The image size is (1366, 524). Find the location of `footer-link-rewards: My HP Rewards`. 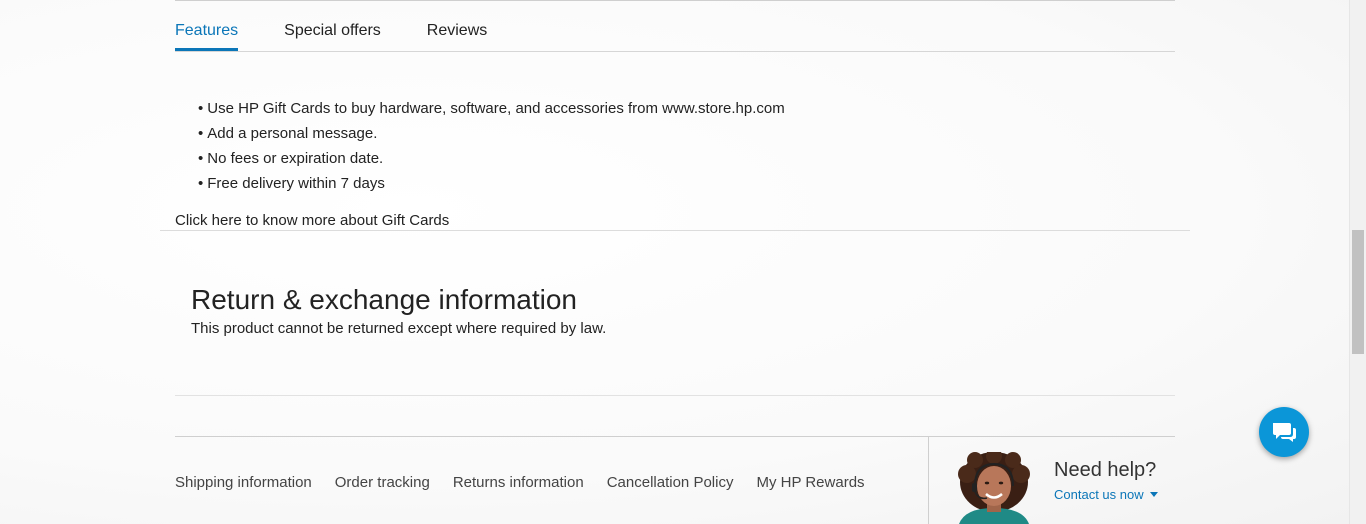

footer-link-rewards: My HP Rewards is located at coordinates (810, 482).